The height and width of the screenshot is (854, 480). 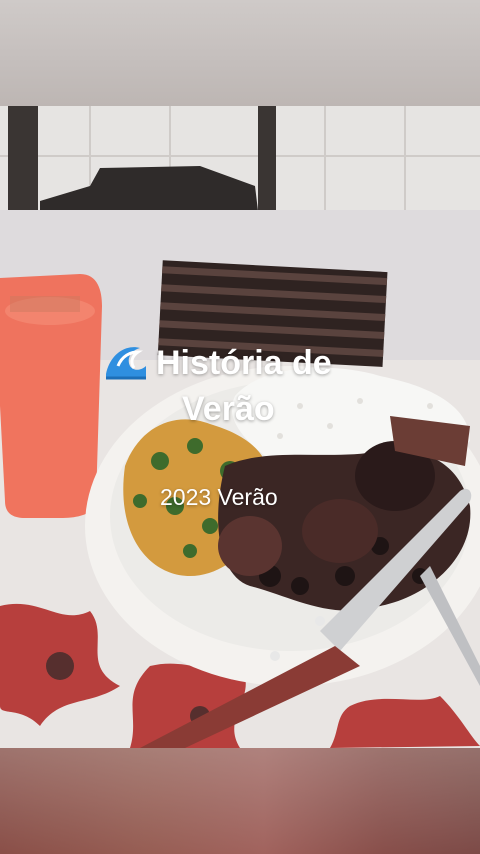 What do you see at coordinates (219, 497) in the screenshot?
I see `story-subtitle: 2023 Verão` at bounding box center [219, 497].